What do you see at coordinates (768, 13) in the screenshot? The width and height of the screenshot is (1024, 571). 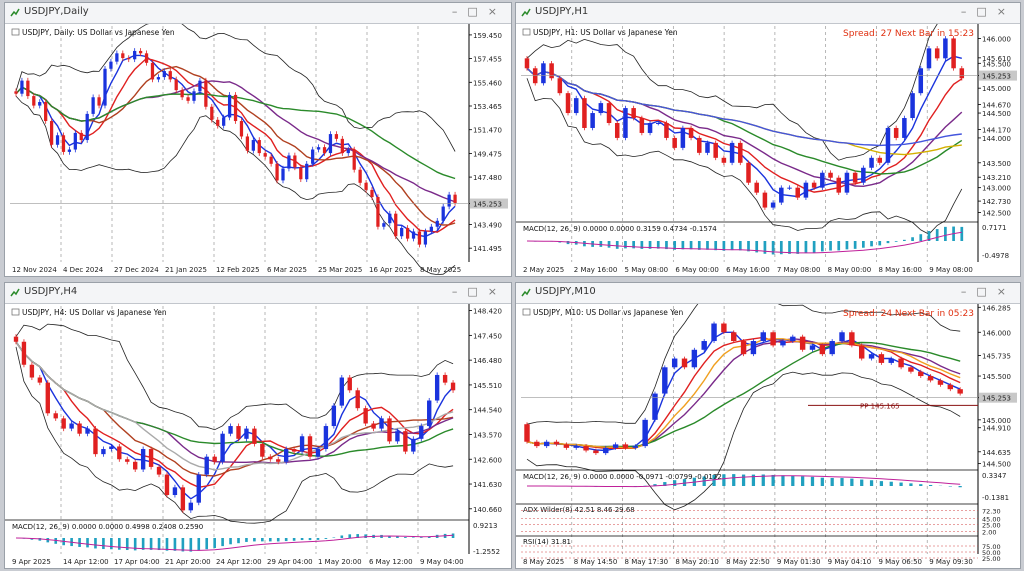 I see `window-title-bar: USDJPY,H1 –□×` at bounding box center [768, 13].